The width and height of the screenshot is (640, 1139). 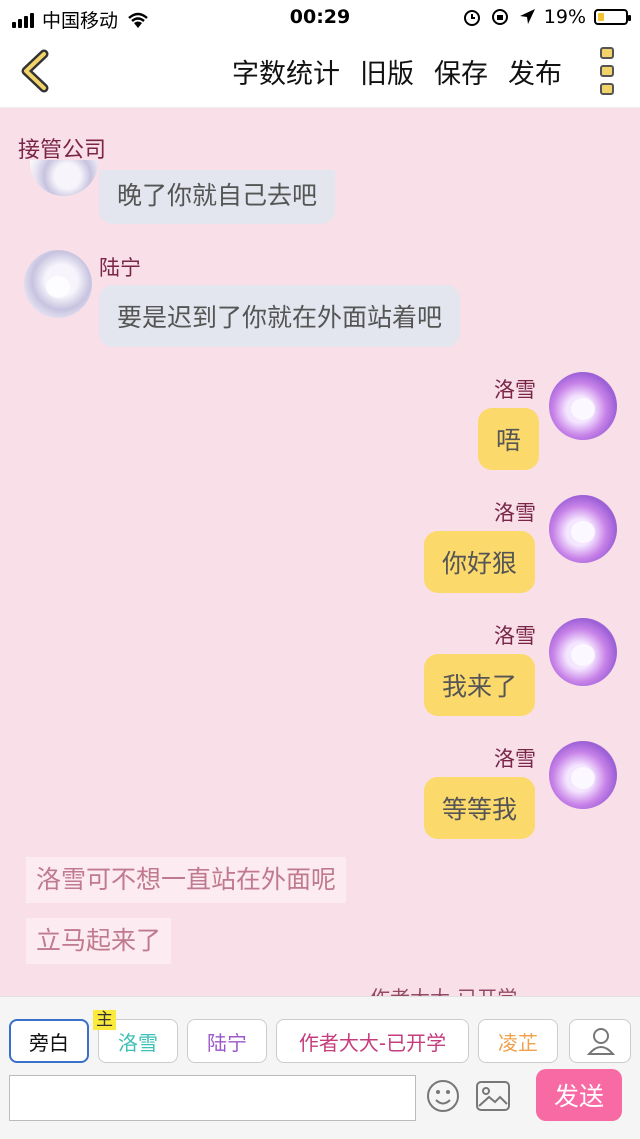 I want to click on person-icon, so click(x=601, y=1041).